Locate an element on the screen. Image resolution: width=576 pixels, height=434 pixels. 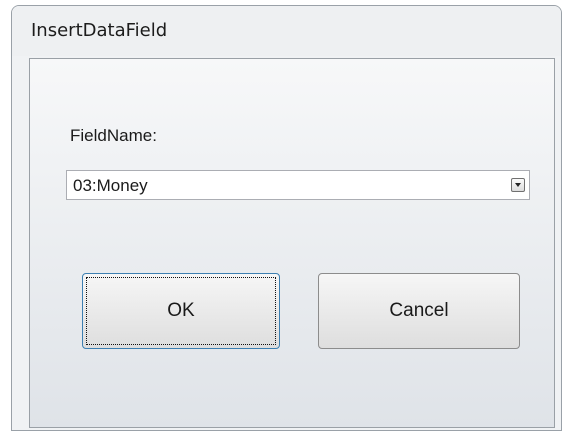
cancel-button-label: Cancel is located at coordinates (419, 310).